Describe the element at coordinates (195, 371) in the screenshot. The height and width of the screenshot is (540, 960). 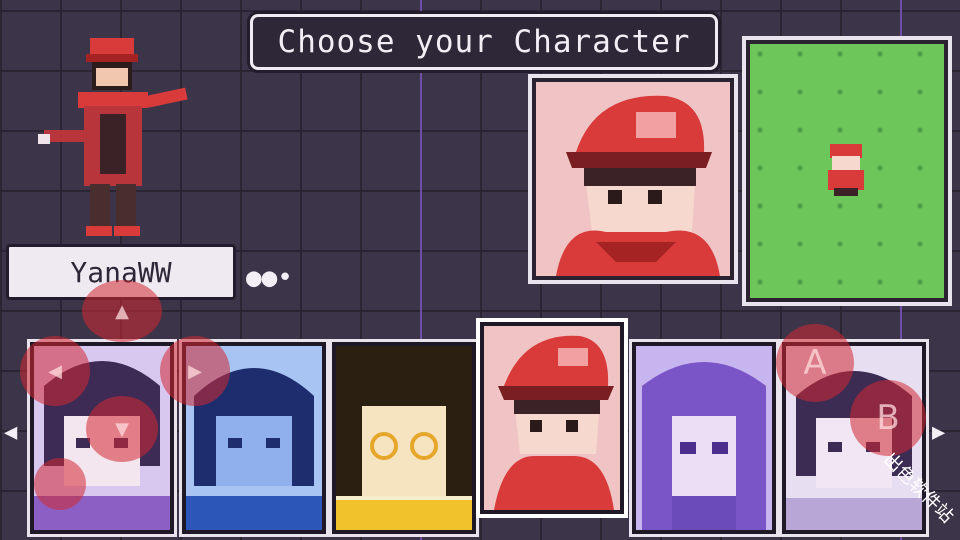
I see `dpad-right-button: ▶` at that location.